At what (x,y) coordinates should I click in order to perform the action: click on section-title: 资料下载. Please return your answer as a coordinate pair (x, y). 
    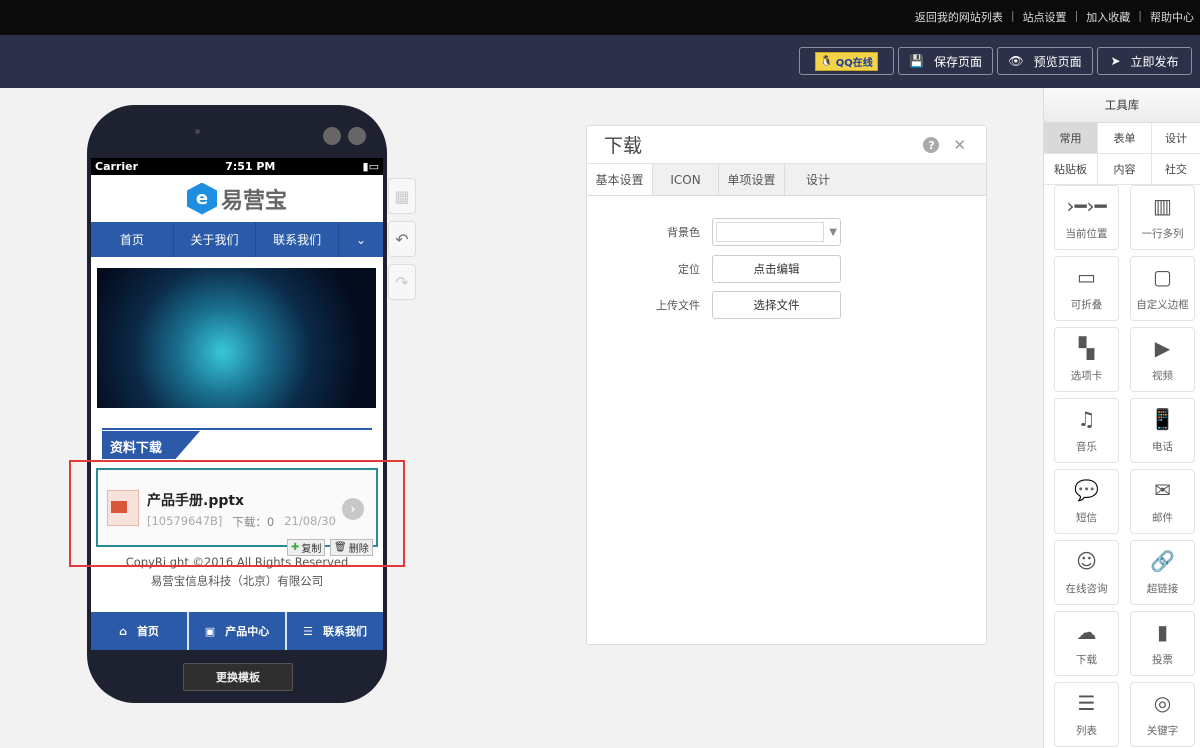
    Looking at the image, I should click on (151, 445).